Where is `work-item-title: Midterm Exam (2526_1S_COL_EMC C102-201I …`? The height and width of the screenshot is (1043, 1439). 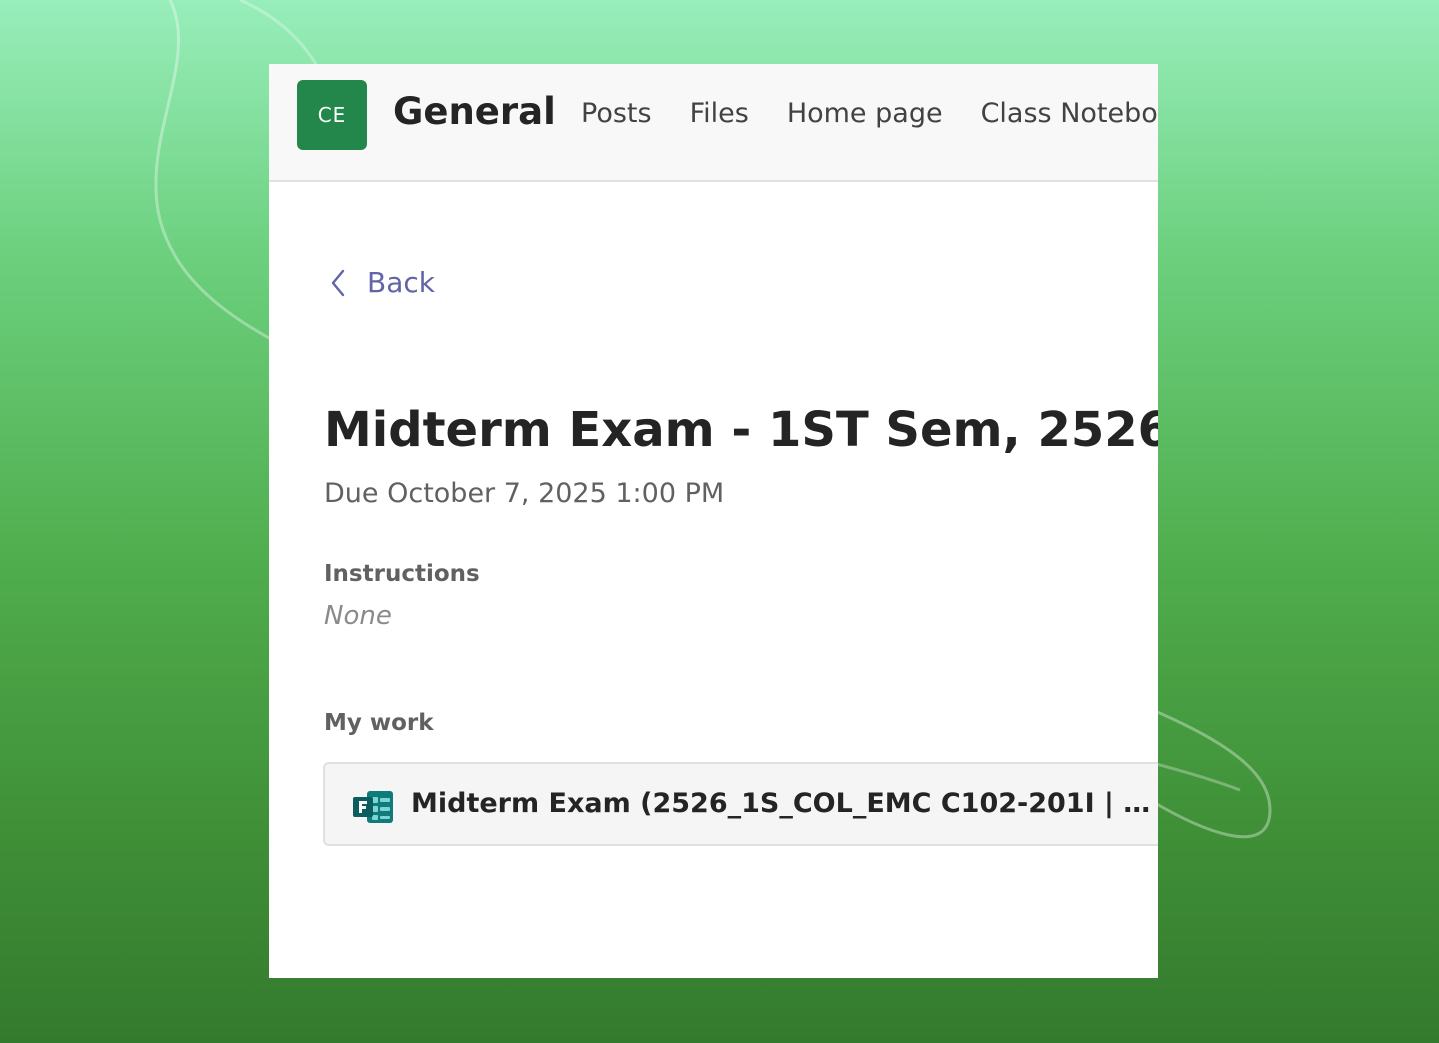 work-item-title: Midterm Exam (2526_1S_COL_EMC C102-201I … is located at coordinates (783, 803).